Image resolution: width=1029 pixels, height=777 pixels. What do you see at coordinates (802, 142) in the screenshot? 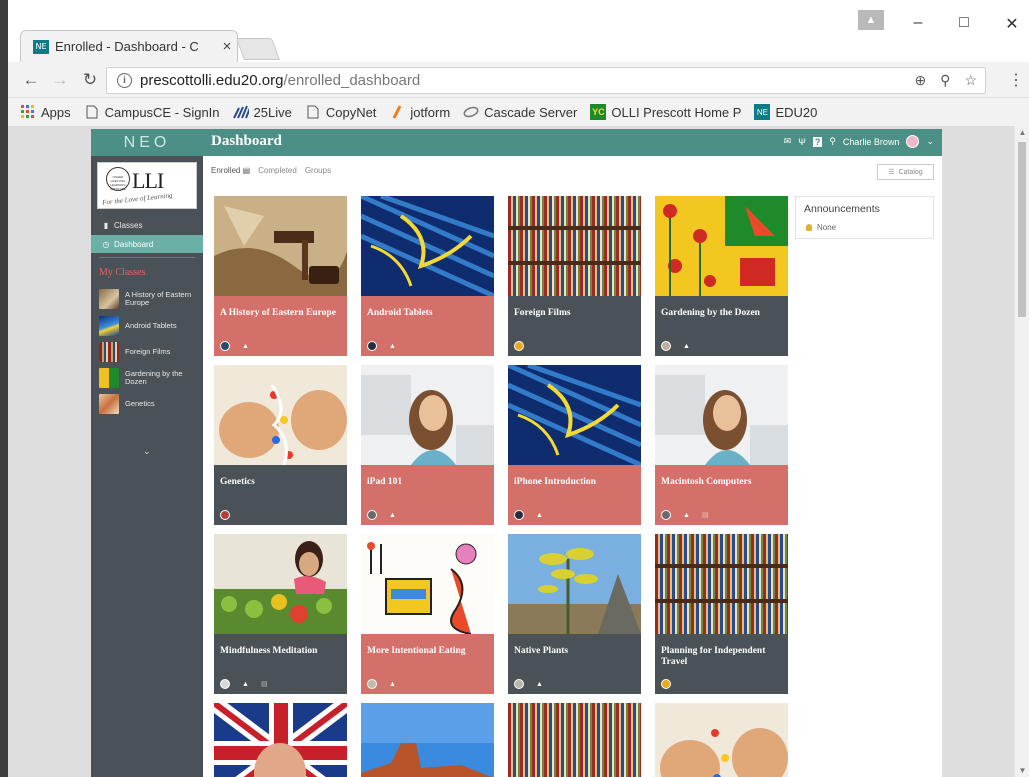
I see `signal-icon: Ψ` at bounding box center [802, 142].